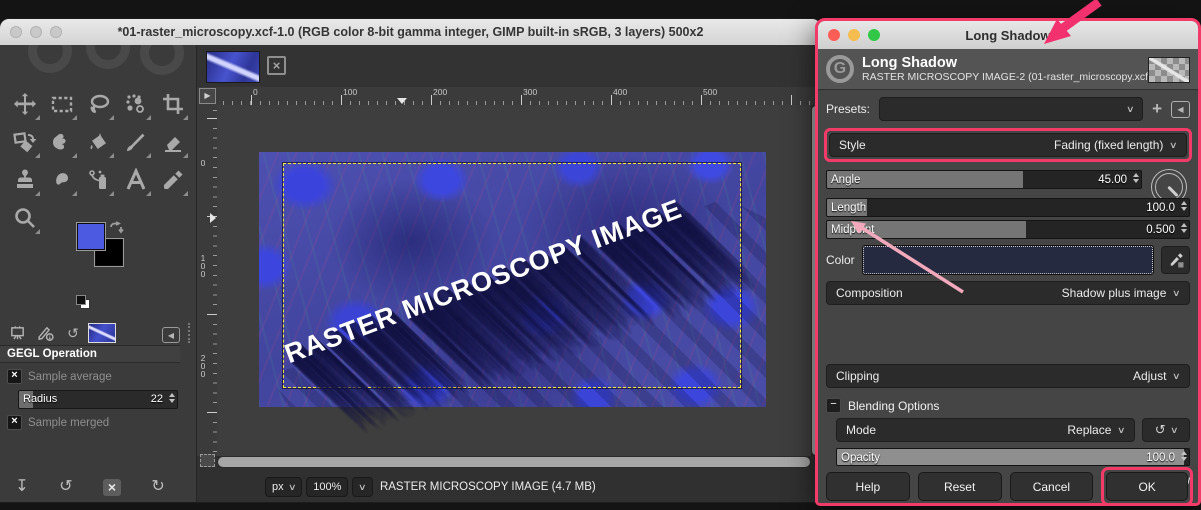 The image size is (1201, 510). What do you see at coordinates (73, 333) in the screenshot?
I see `tab-undo-history: ↺` at bounding box center [73, 333].